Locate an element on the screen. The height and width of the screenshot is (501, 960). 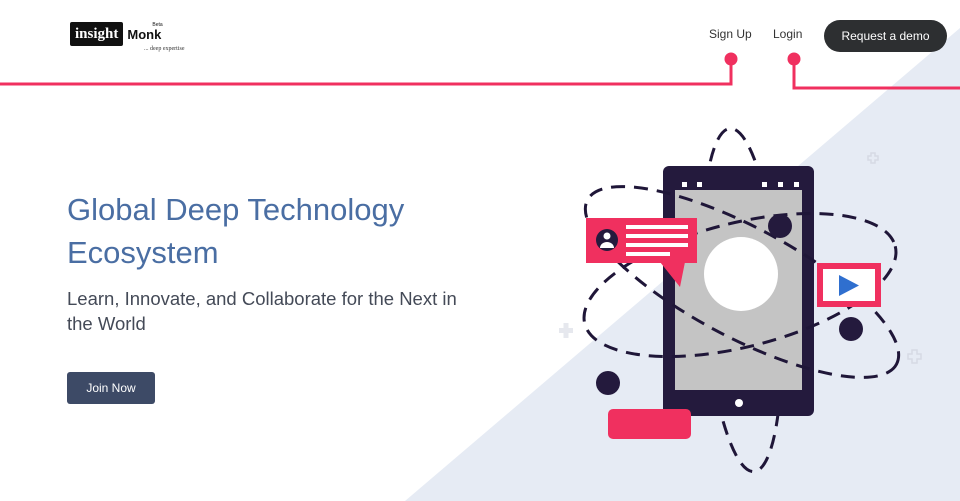
screen-circle is located at coordinates (741, 274).